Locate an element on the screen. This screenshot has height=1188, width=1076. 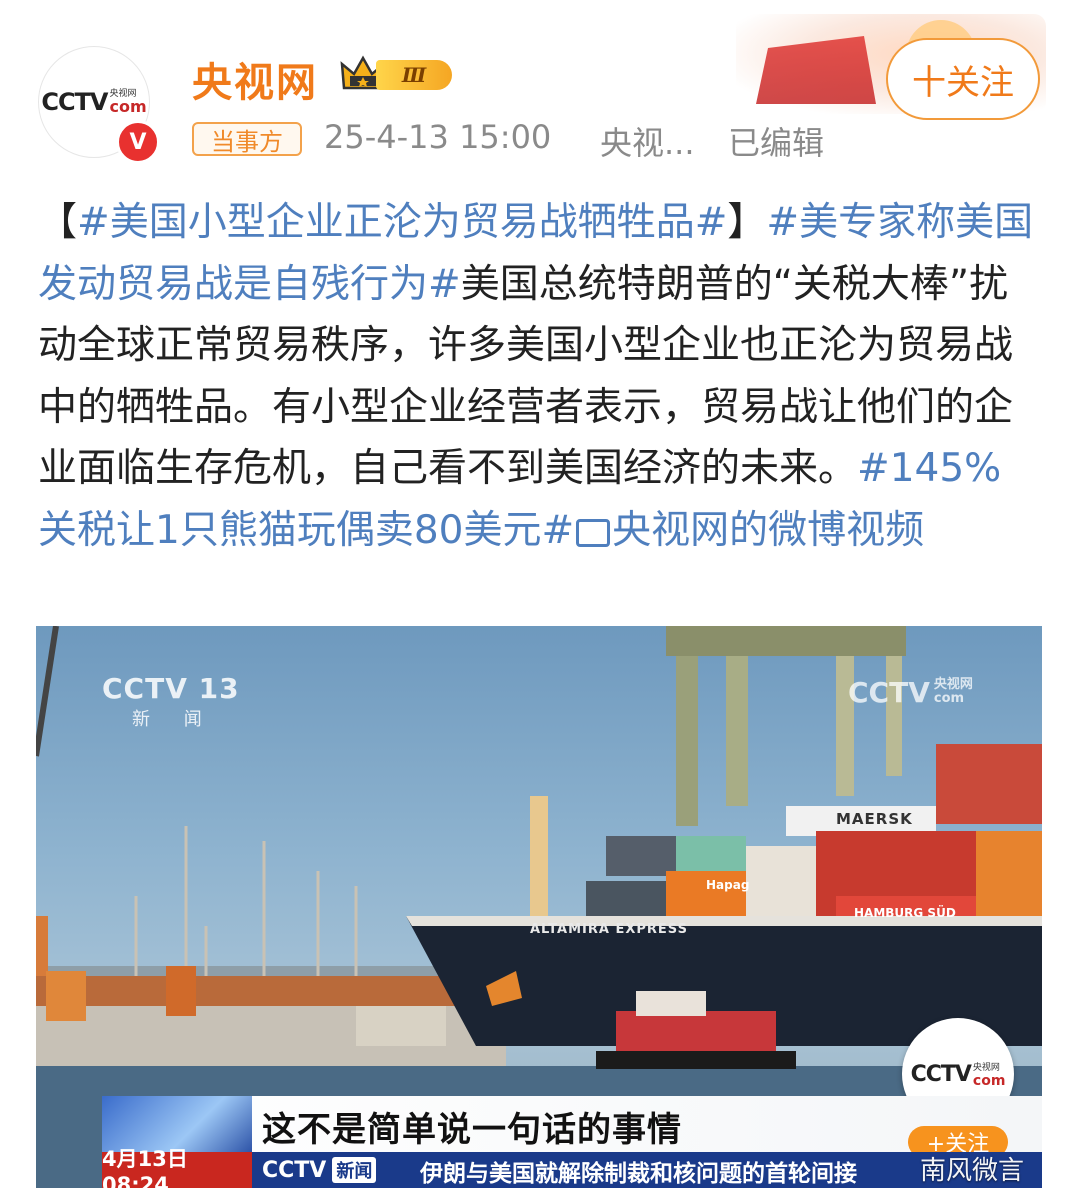
edited-label: 已编辑 is located at coordinates (776, 141).